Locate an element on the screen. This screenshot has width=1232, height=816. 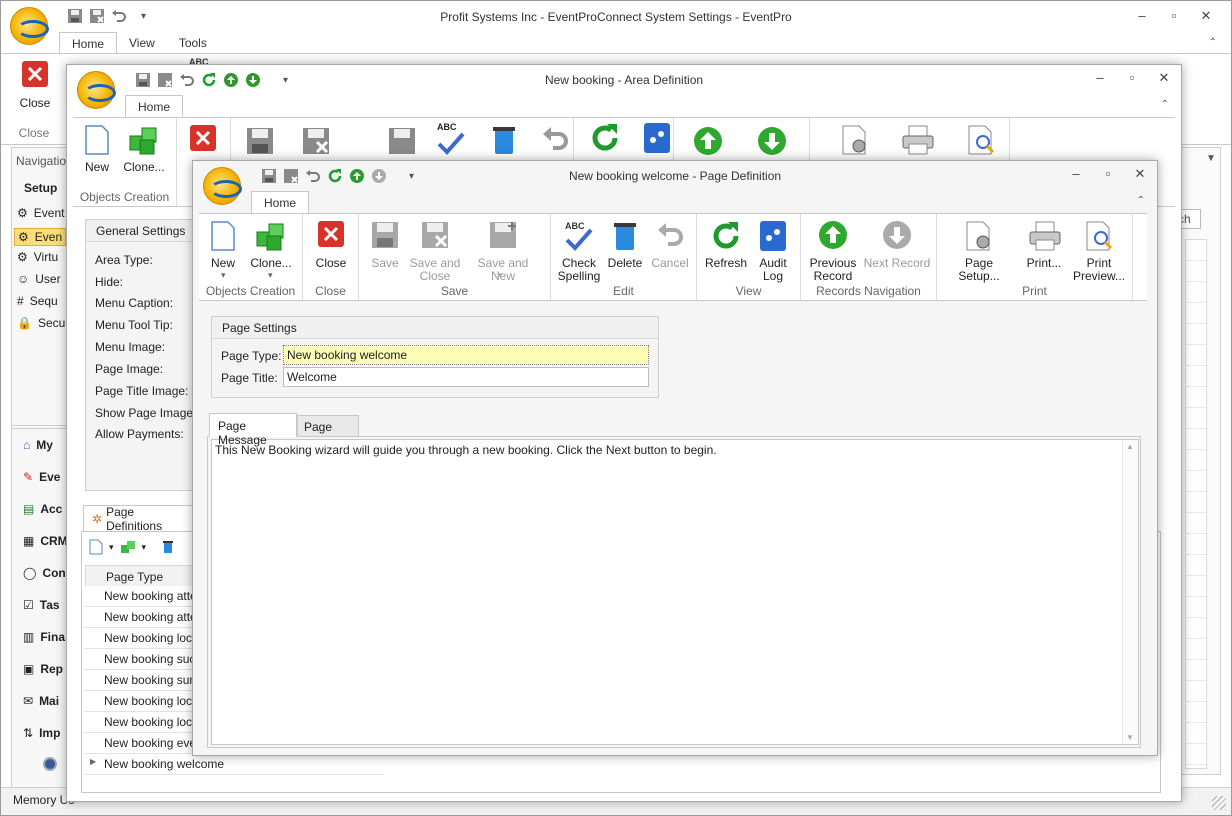
delete-button: Delete is located at coordinates (625, 245).